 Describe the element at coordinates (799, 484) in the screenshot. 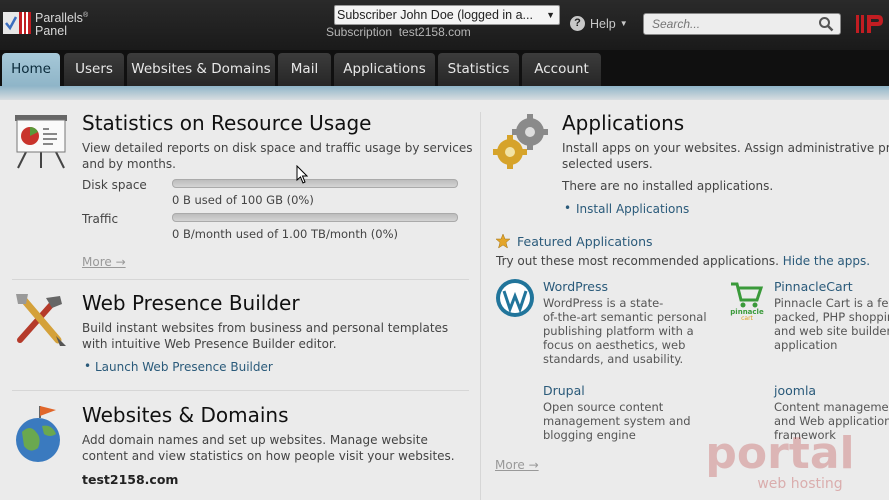

I see `watermark-sub-text: web hosting` at that location.